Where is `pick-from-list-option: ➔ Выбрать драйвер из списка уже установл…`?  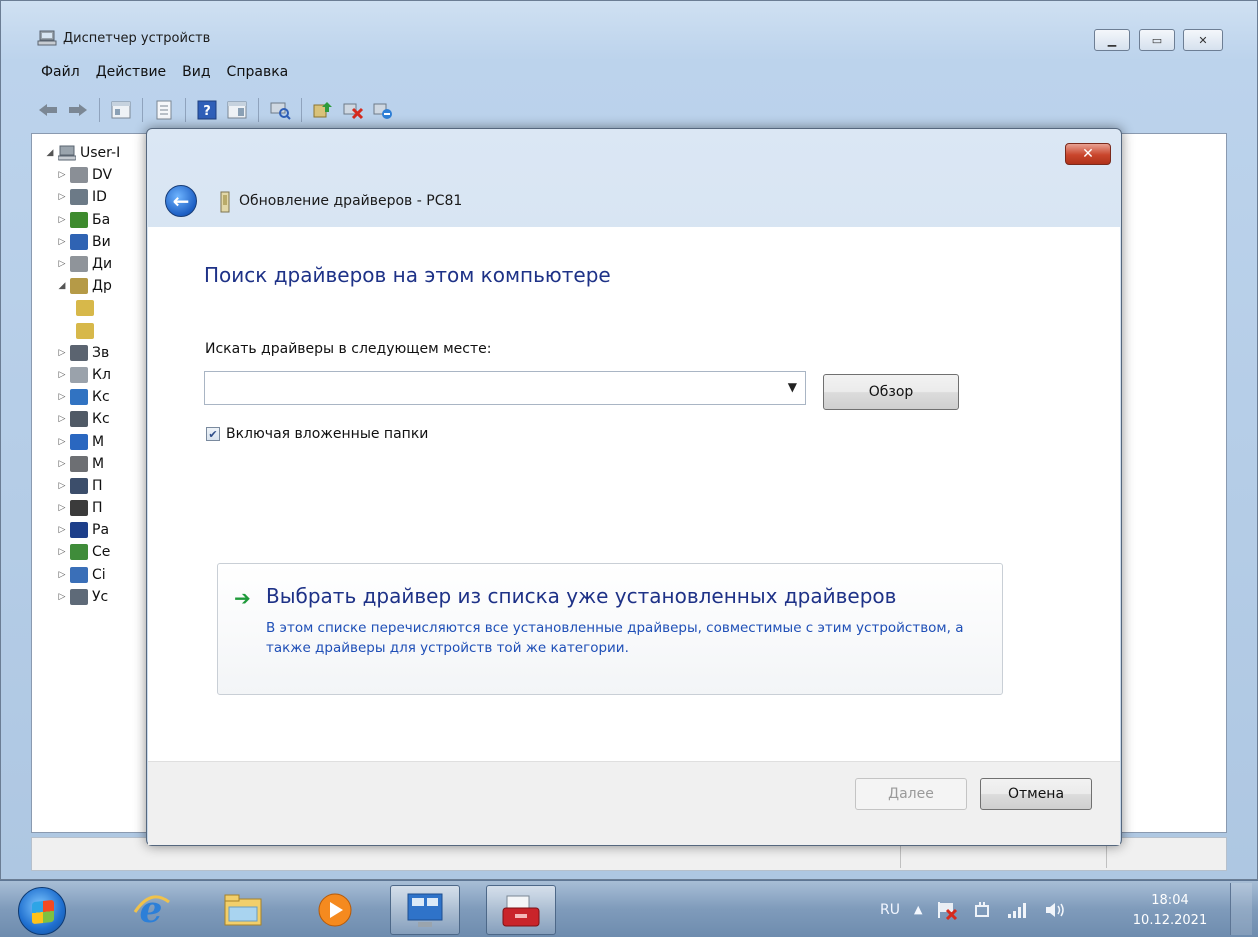 pick-from-list-option: ➔ Выбрать драйвер из списка уже установл… is located at coordinates (610, 629).